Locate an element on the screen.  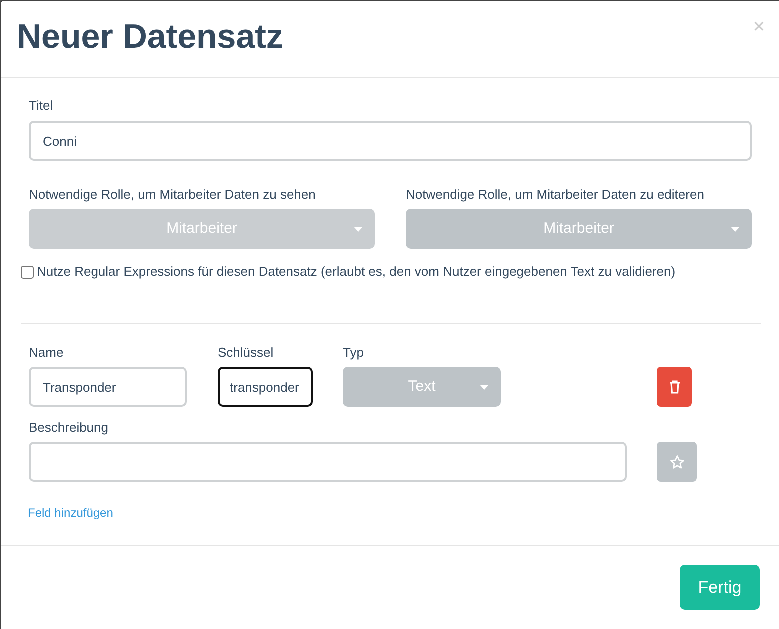
name-field: Transponder is located at coordinates (108, 387).